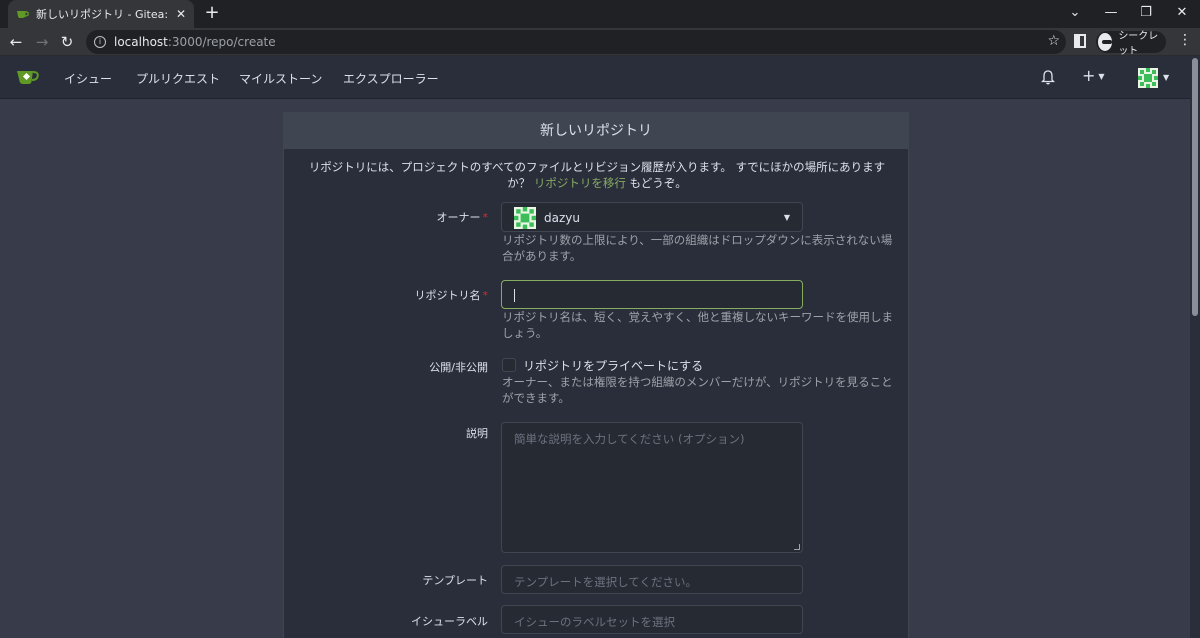 The image size is (1200, 638). What do you see at coordinates (652, 217) in the screenshot?
I see `owner-dropdown: dazyu ▼` at bounding box center [652, 217].